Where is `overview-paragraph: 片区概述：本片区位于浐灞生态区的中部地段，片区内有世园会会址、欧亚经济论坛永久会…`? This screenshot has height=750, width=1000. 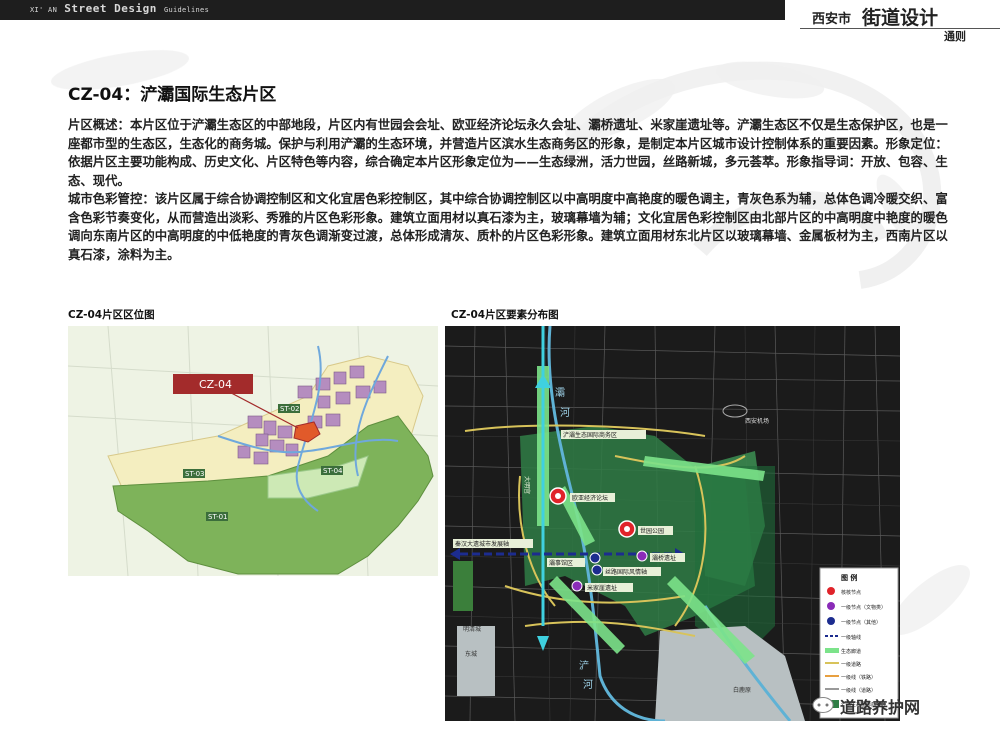 overview-paragraph: 片区概述：本片区位于浐灞生态区的中部地段，片区内有世园会会址、欧亚经济论坛永久会… is located at coordinates (508, 152).